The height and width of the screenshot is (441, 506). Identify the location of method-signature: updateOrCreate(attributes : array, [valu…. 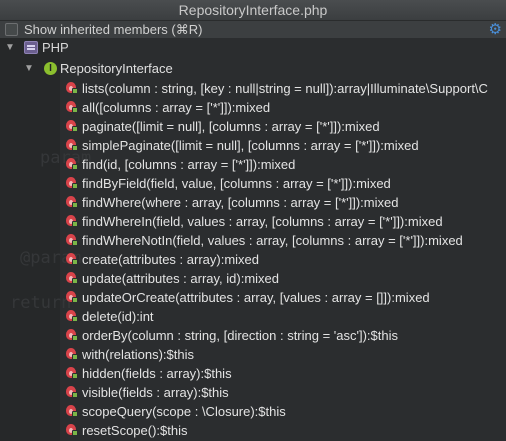
(256, 297).